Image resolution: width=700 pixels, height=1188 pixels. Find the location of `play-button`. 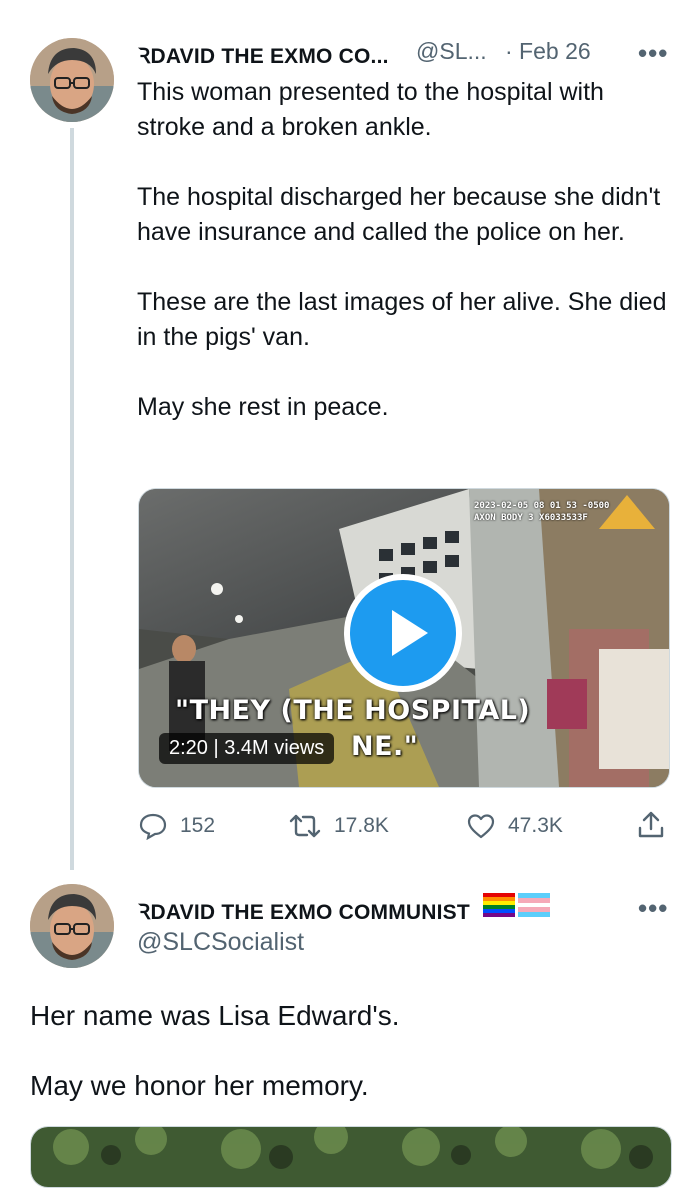

play-button is located at coordinates (403, 633).